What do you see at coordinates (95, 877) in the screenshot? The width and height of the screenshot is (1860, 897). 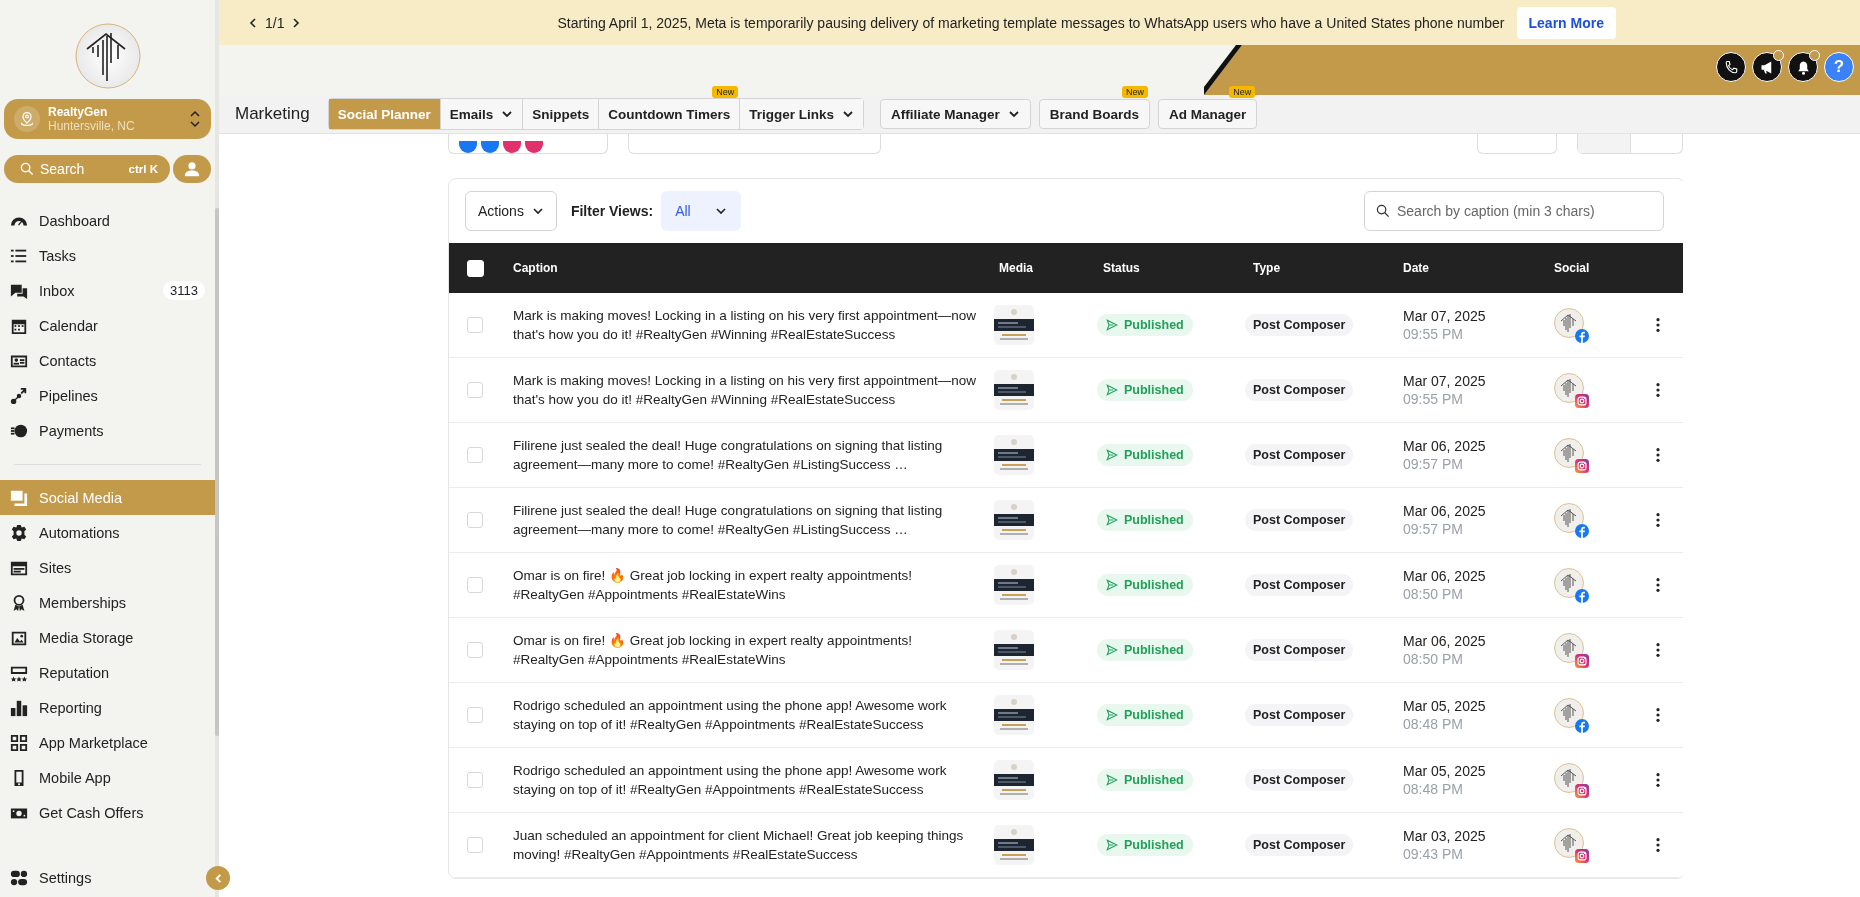 I see `nav-item: Settings` at bounding box center [95, 877].